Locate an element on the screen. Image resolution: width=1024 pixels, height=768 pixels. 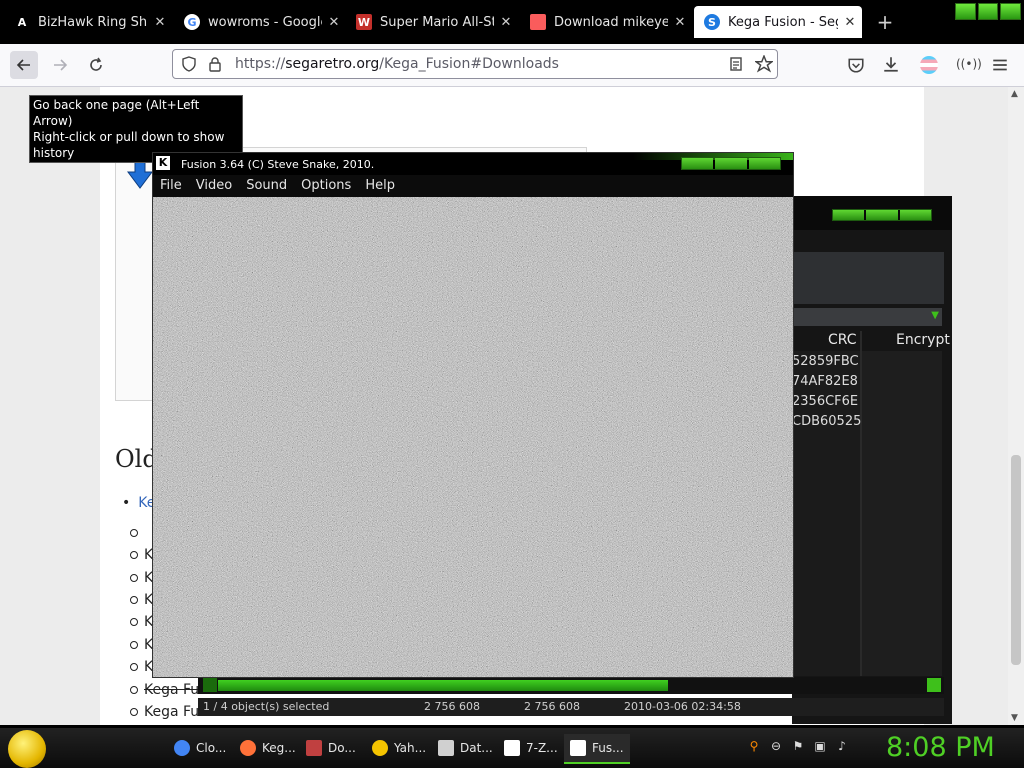
chrome-icon is located at coordinates (182, 748).